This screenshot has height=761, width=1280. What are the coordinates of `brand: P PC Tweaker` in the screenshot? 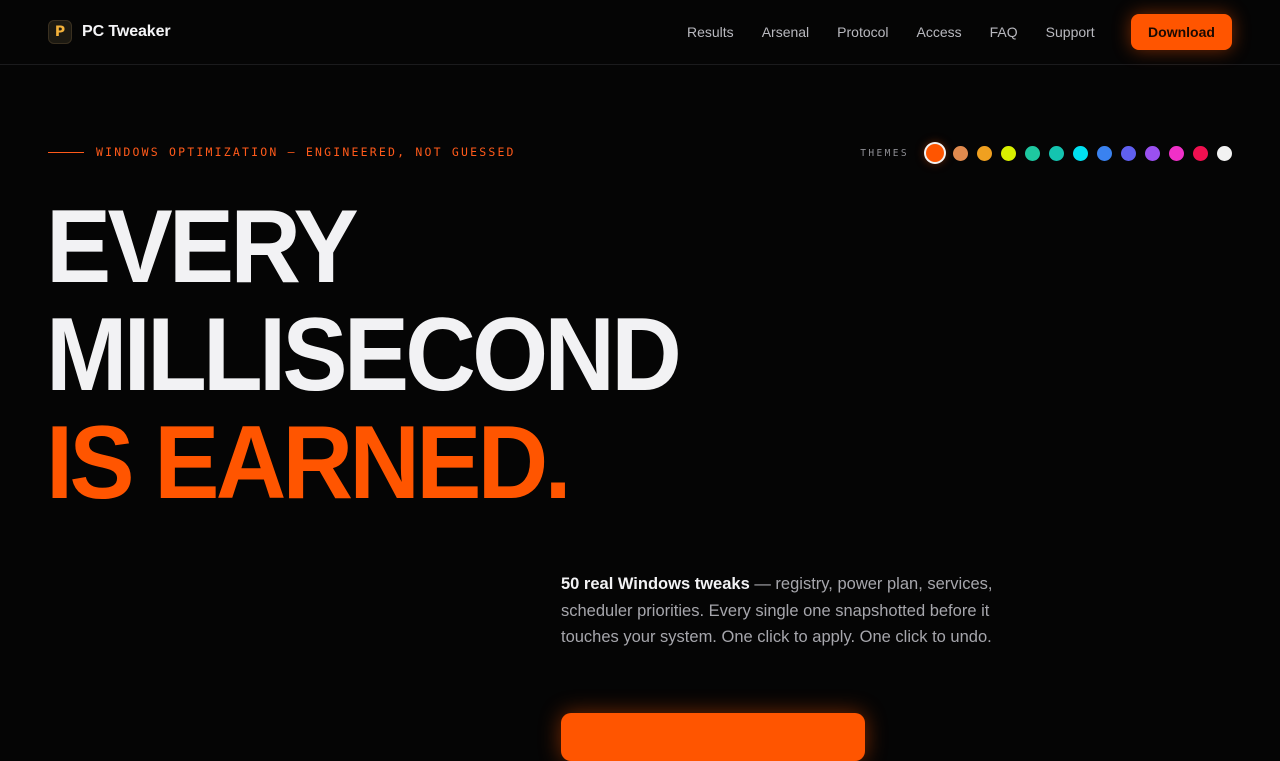 It's located at (109, 32).